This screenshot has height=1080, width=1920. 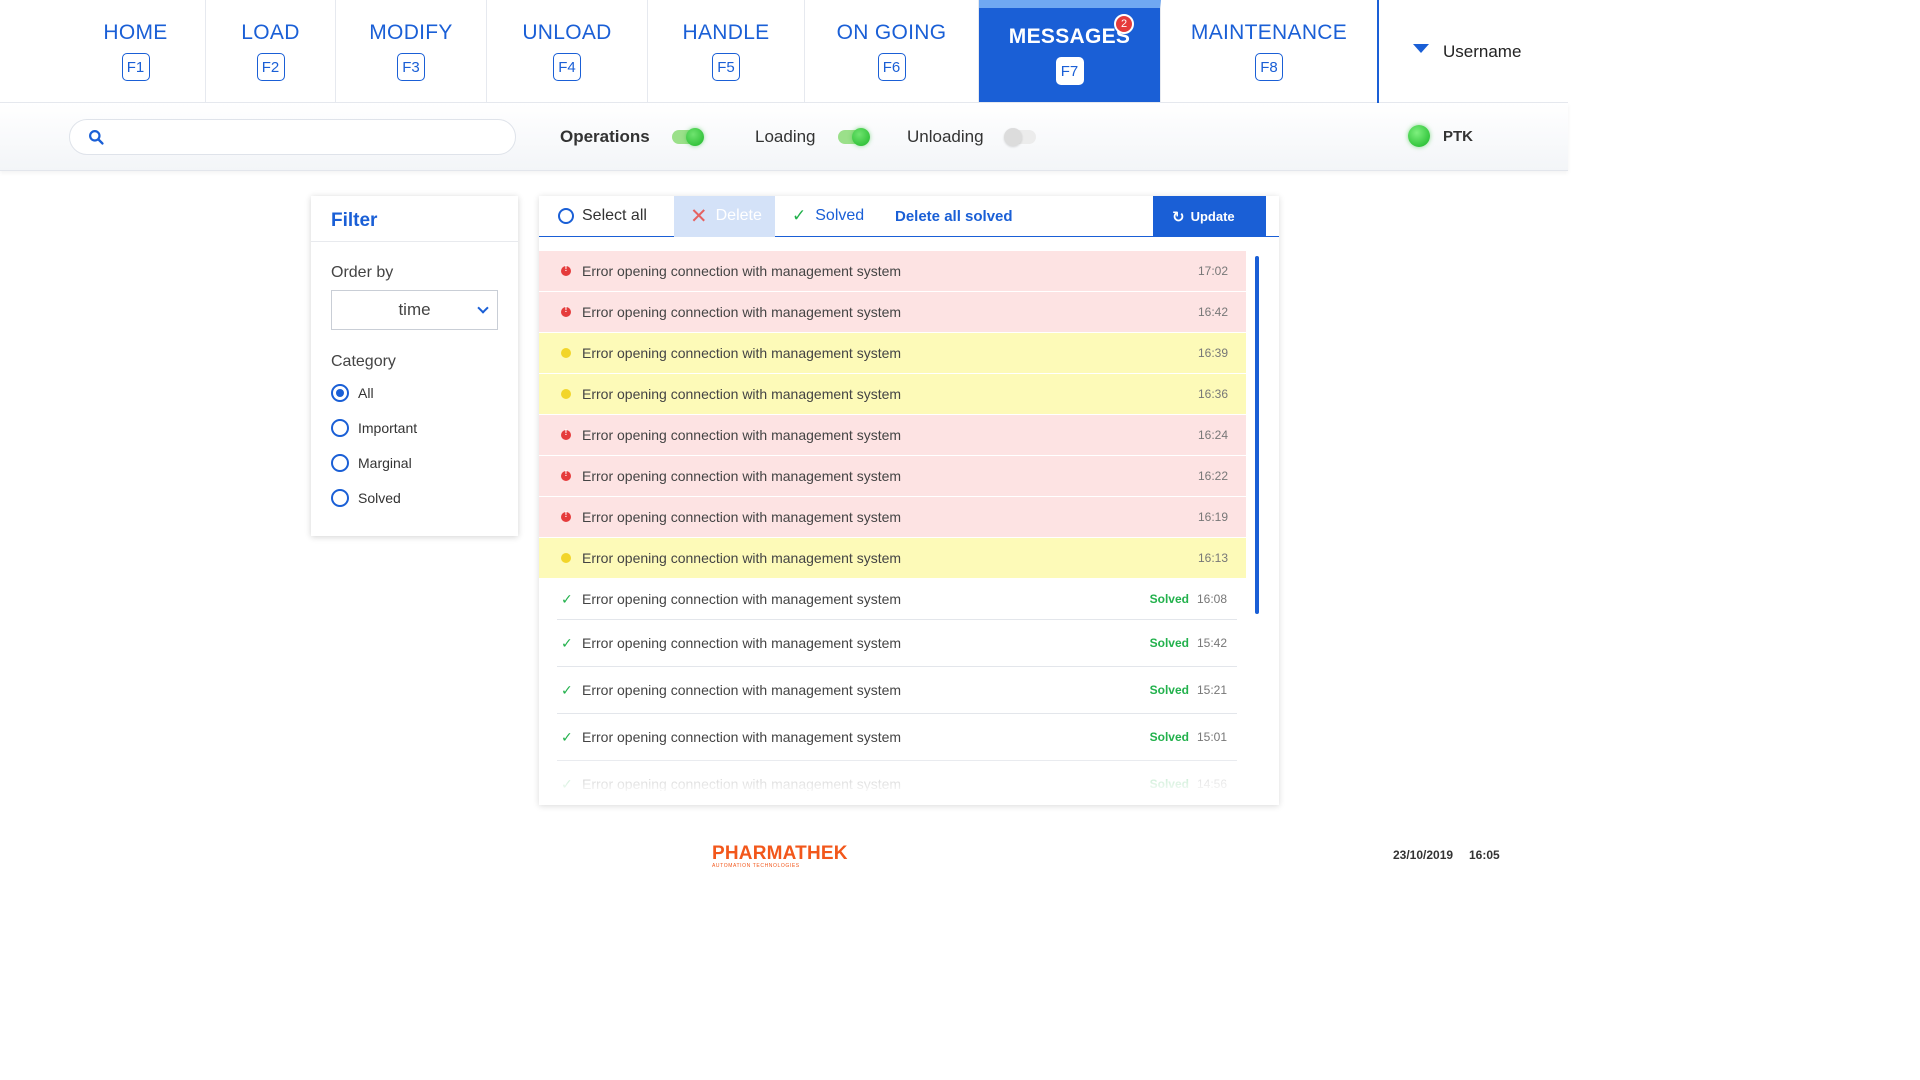 What do you see at coordinates (1212, 784) in the screenshot?
I see `message-time: 14:56` at bounding box center [1212, 784].